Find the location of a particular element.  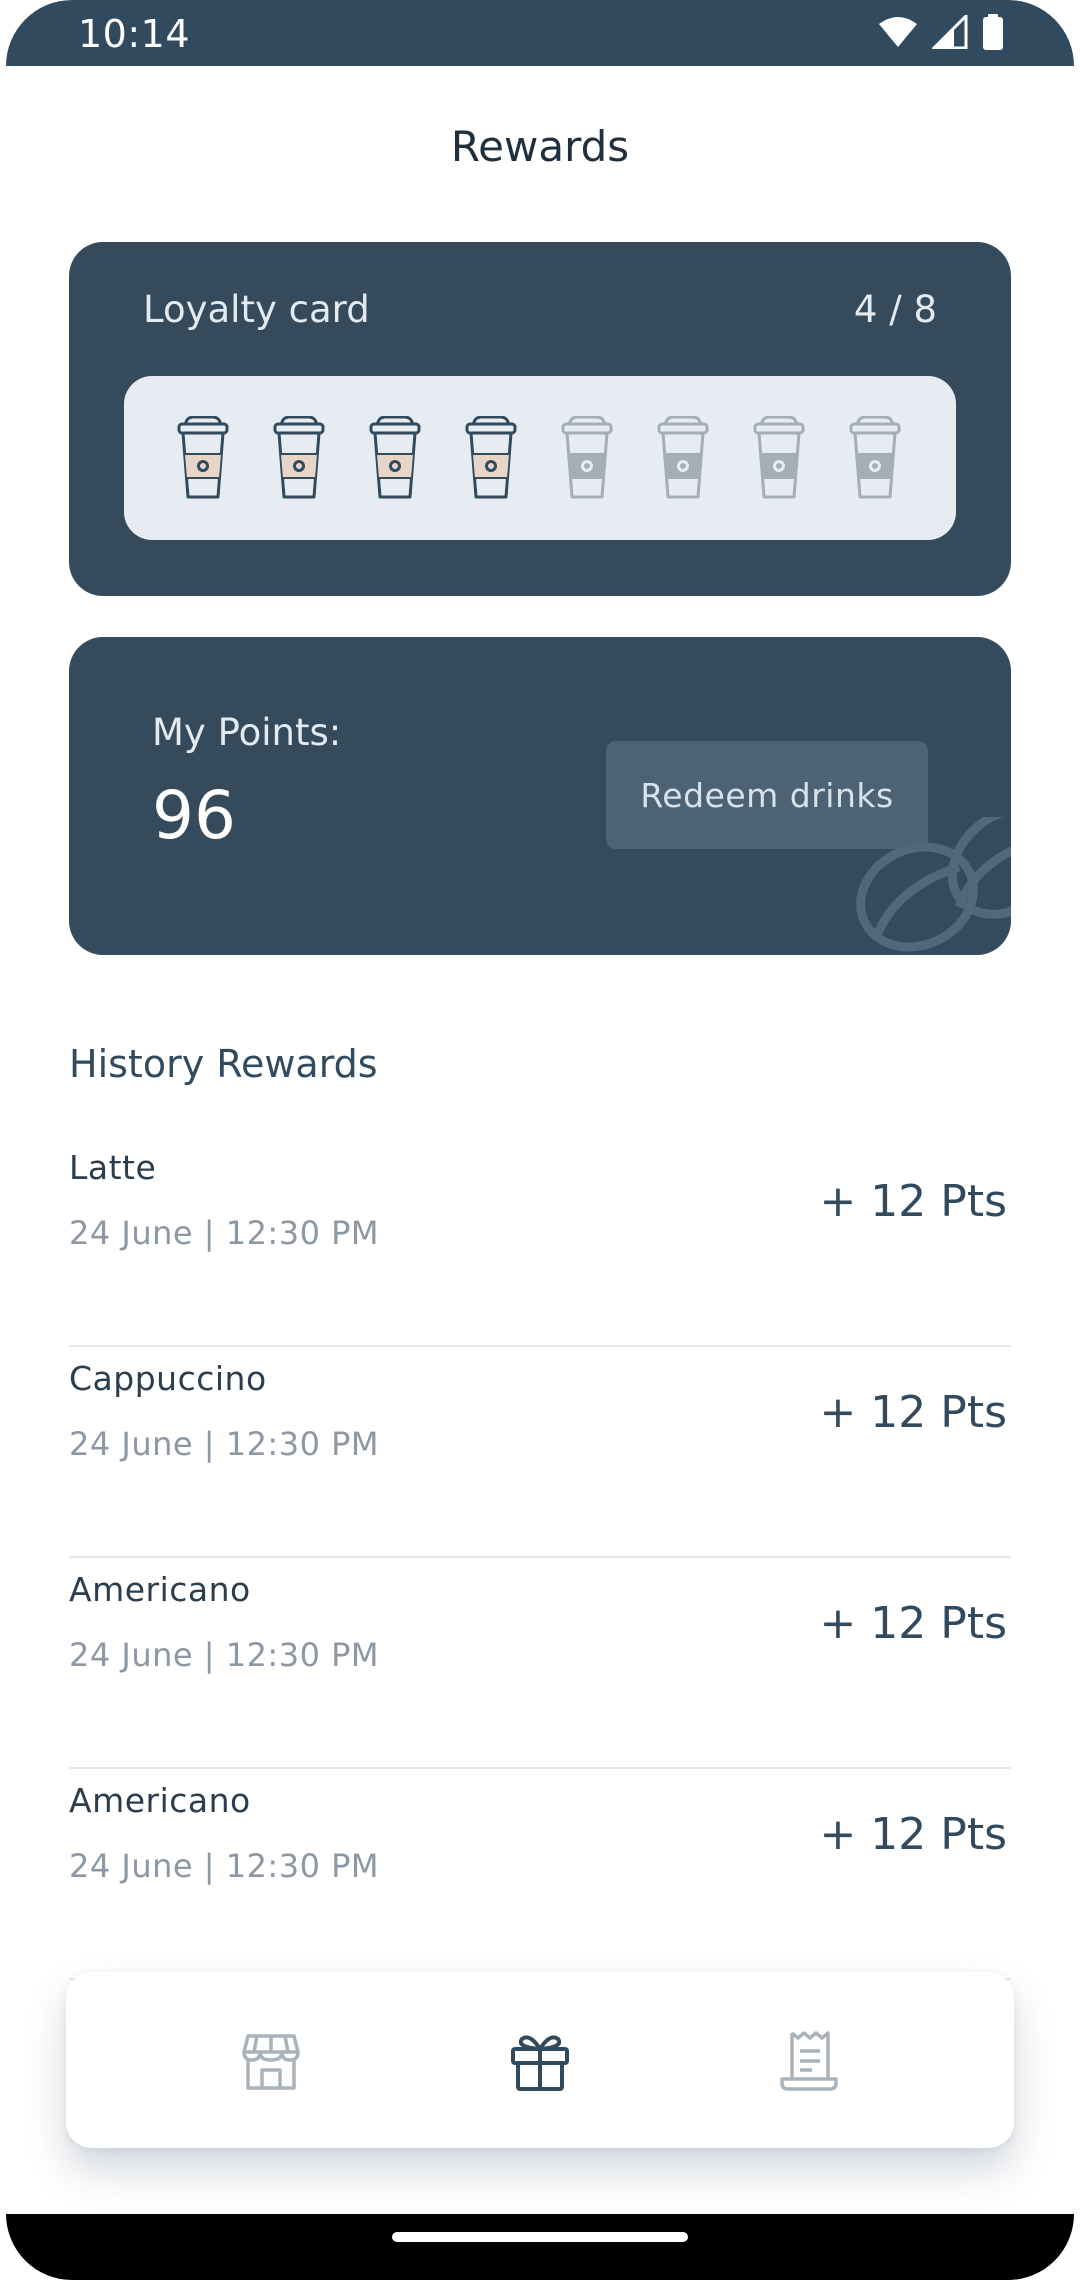

loyalty-card: Loyalty card 4 / 8 is located at coordinates (540, 419).